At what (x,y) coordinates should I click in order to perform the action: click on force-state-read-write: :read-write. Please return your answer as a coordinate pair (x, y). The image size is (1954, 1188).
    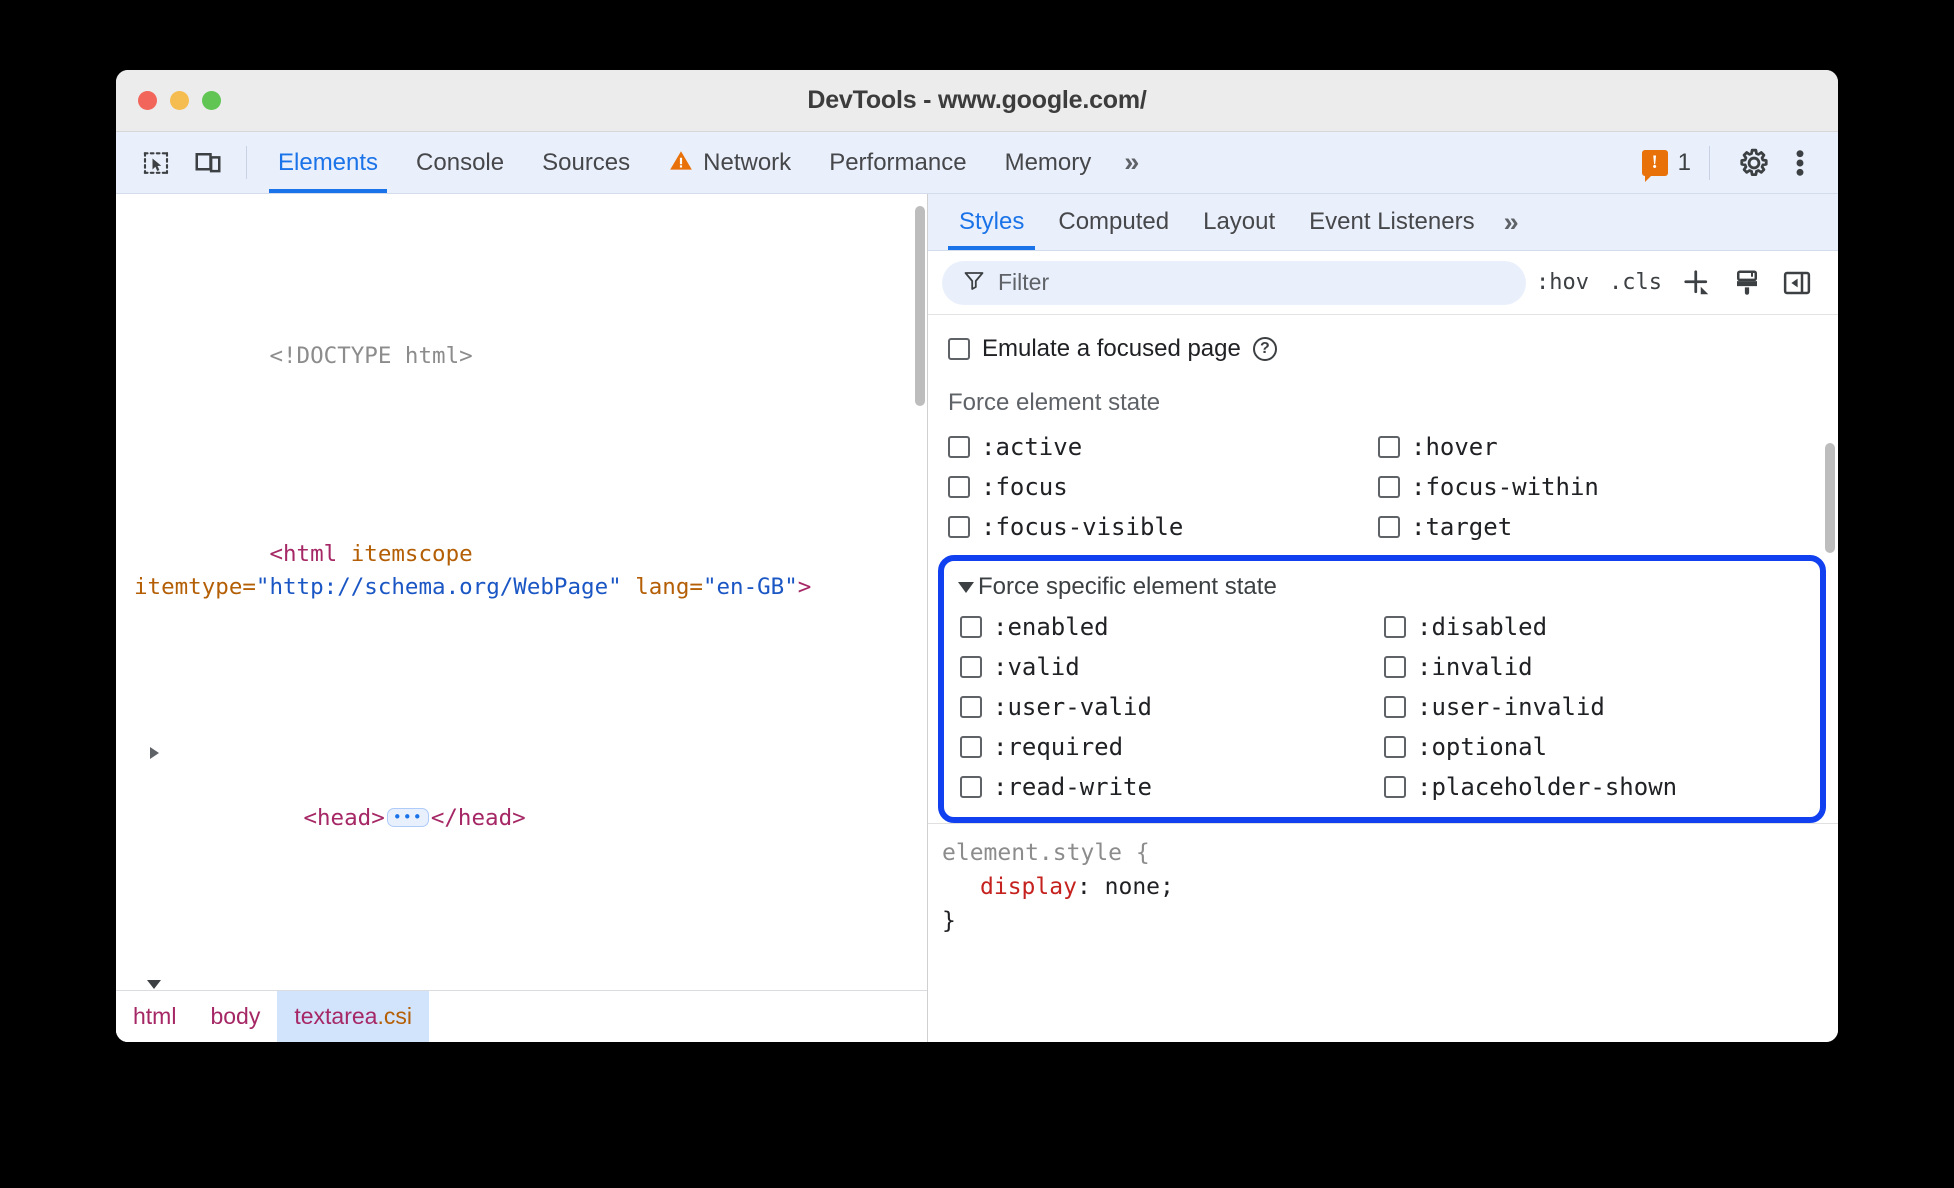
    Looking at the image, I should click on (1164, 787).